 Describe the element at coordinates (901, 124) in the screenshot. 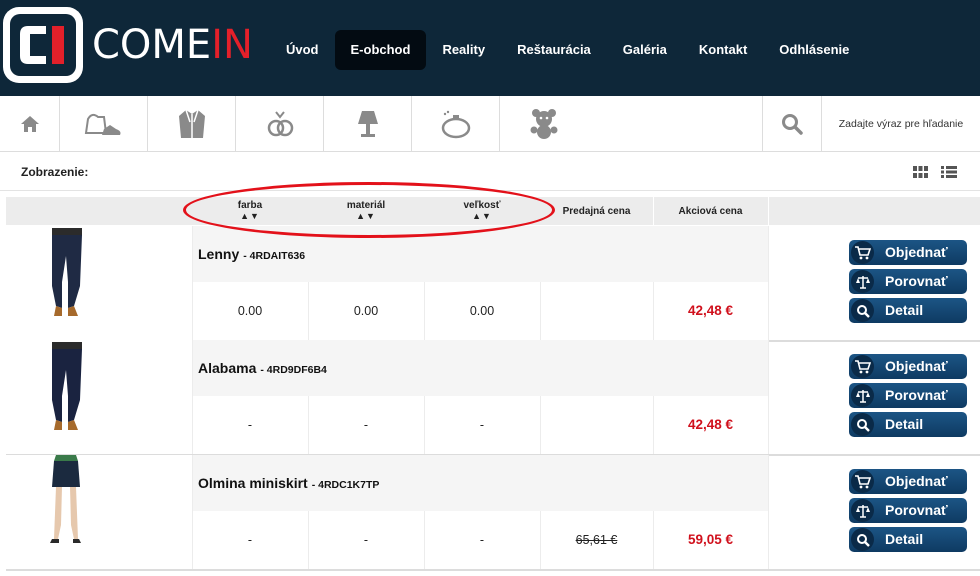

I see `search-input: Zadajte výraz pre hľadanie` at that location.